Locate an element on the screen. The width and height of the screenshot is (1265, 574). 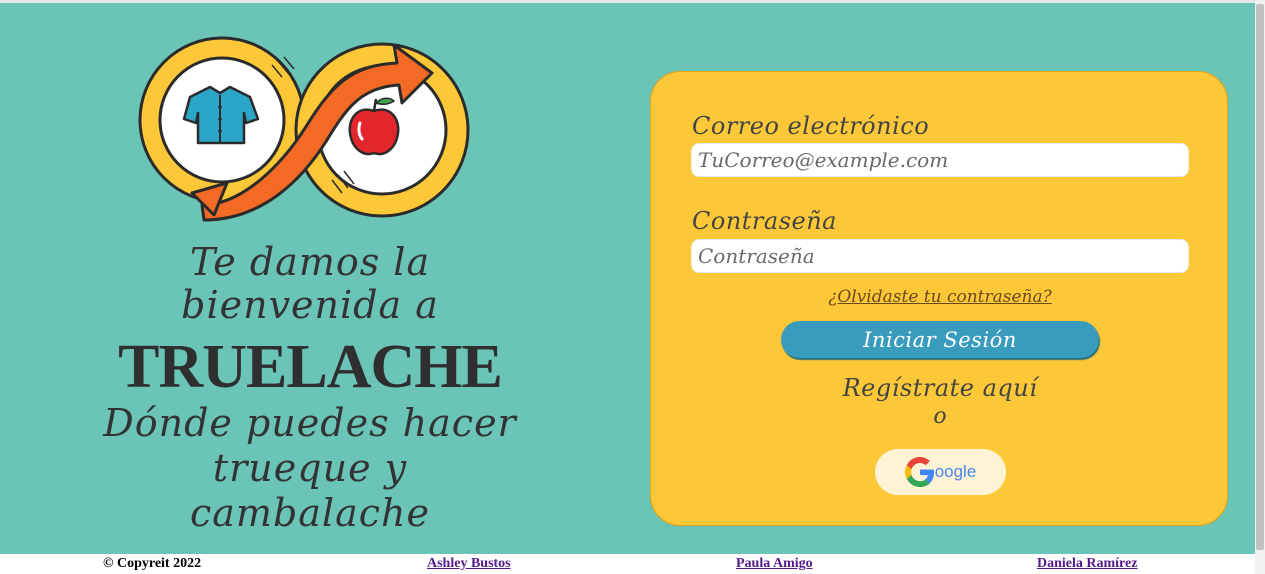
email-label: Correo electrónico is located at coordinates (811, 126).